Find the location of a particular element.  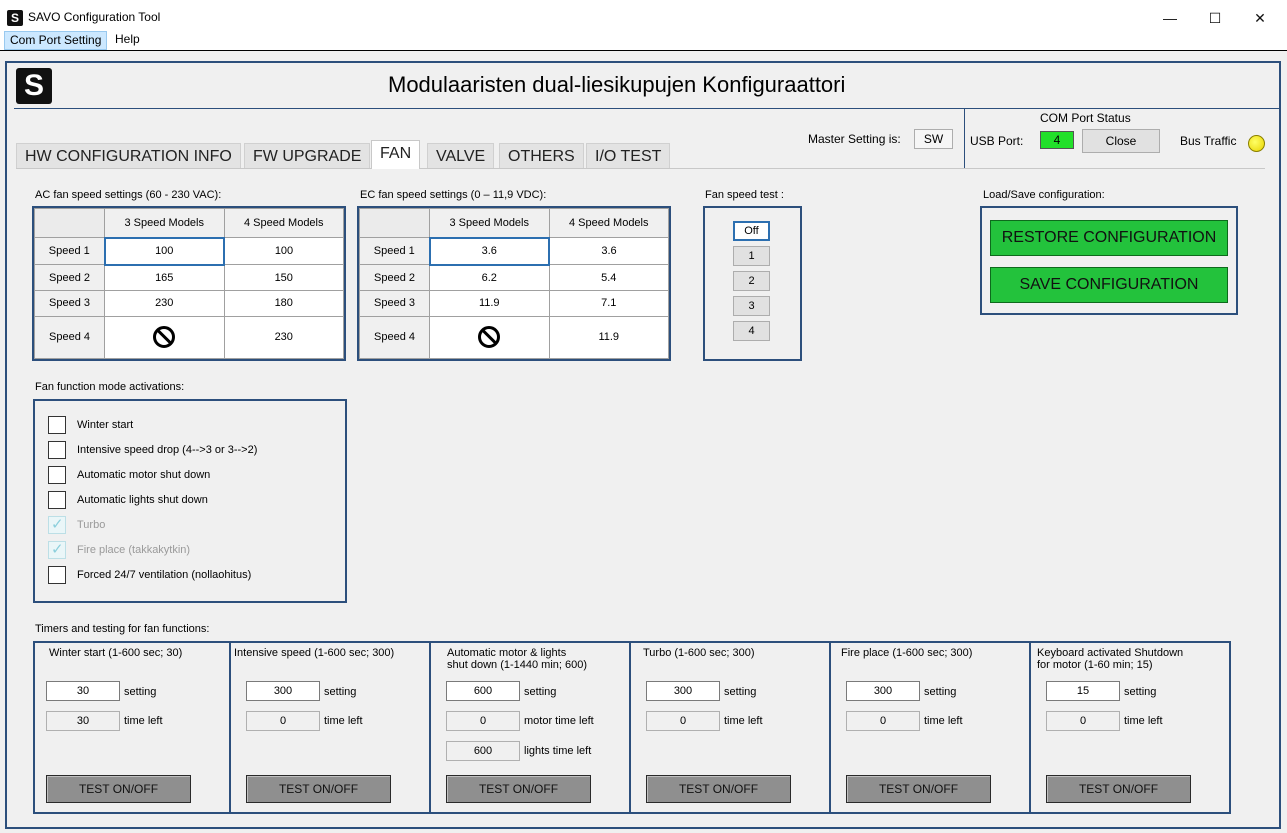

fire-place-checkbox is located at coordinates (57, 549).